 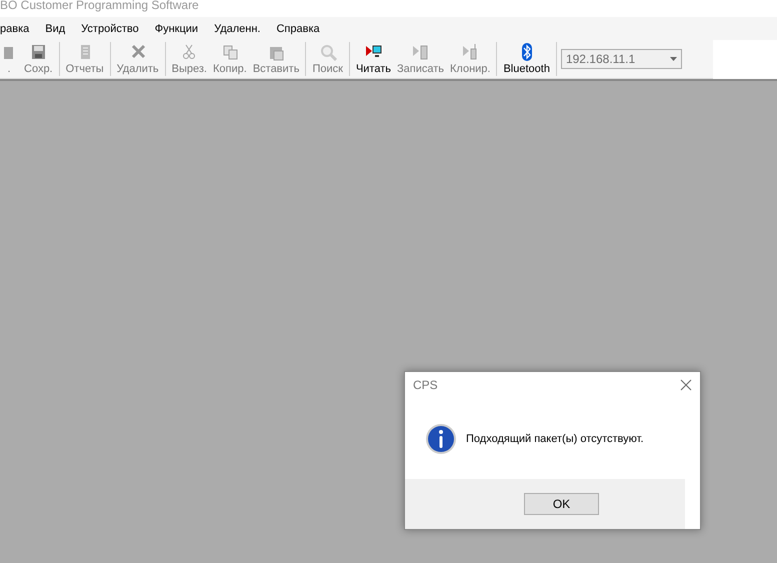 I want to click on toolbar-button: Читать, so click(x=373, y=59).